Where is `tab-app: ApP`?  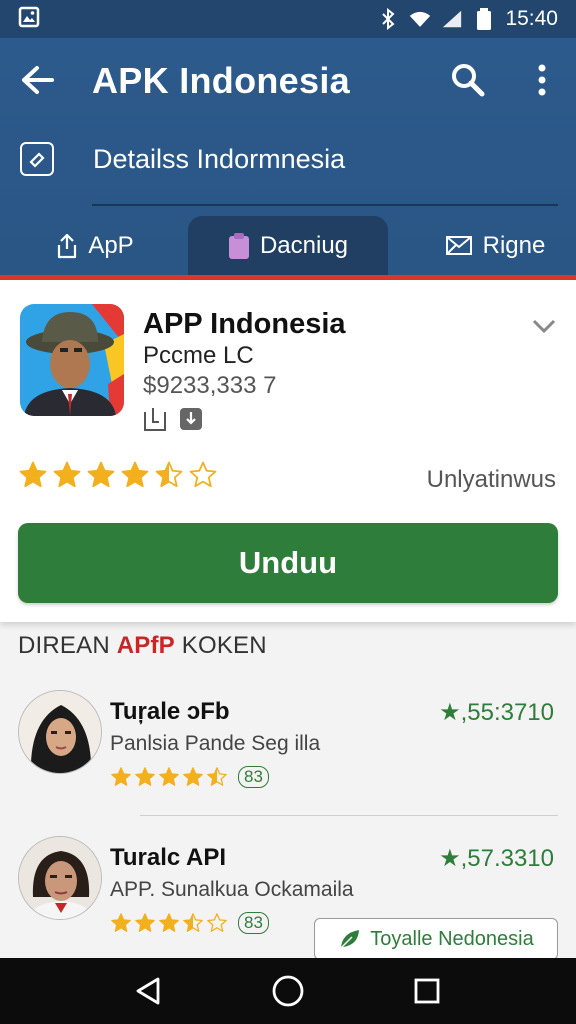
tab-app: ApP is located at coordinates (95, 246).